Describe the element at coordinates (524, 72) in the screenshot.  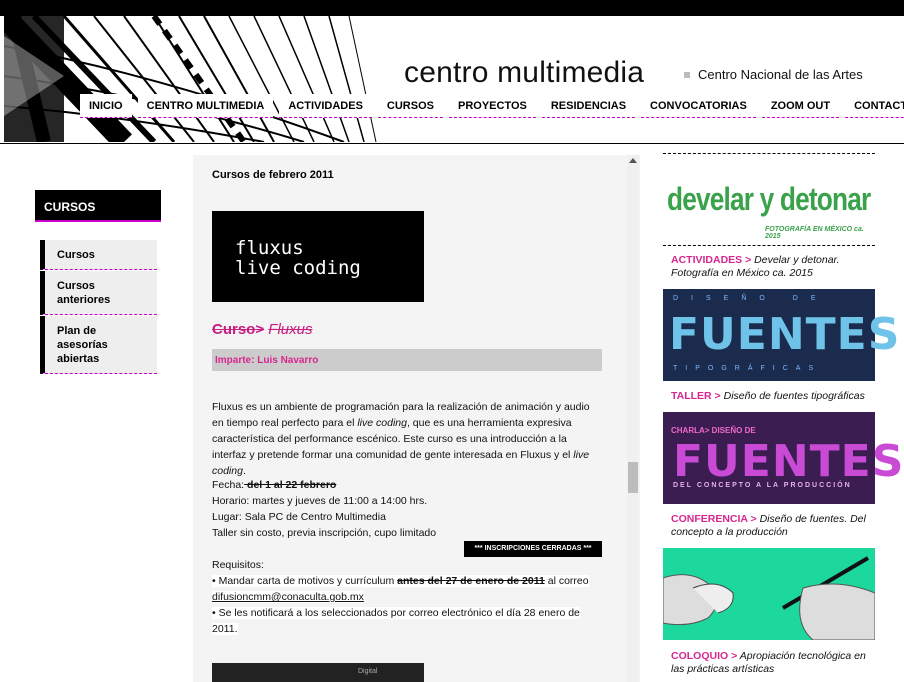
I see `brand-title: centro multimedia` at that location.